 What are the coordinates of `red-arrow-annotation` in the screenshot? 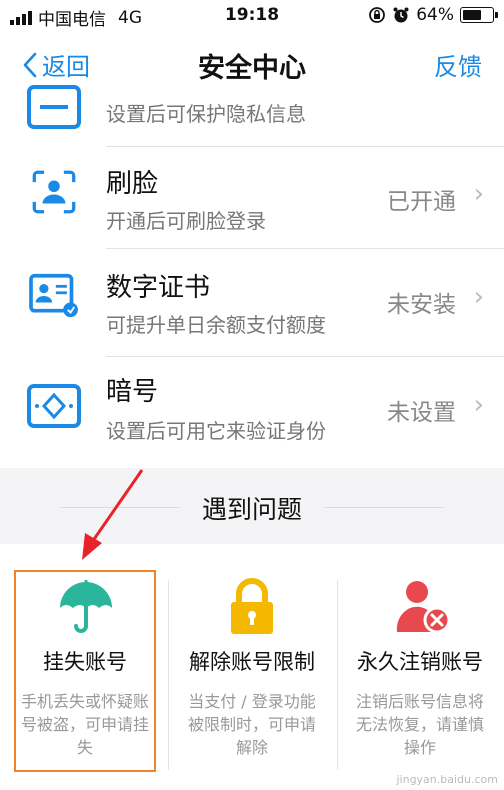 It's located at (113, 514).